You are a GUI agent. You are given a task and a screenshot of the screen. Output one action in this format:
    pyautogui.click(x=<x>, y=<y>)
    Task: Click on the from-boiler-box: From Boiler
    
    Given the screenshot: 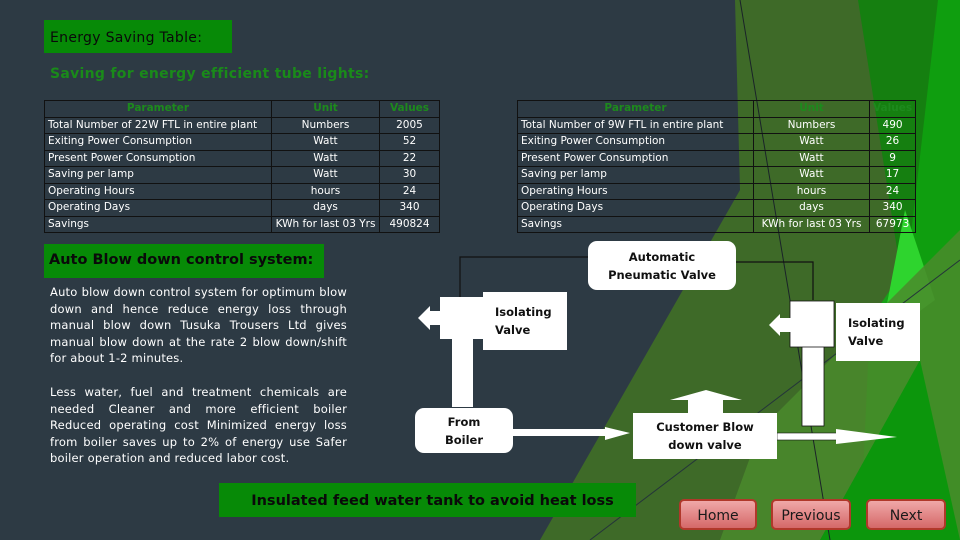 What is the action you would take?
    pyautogui.click(x=464, y=430)
    